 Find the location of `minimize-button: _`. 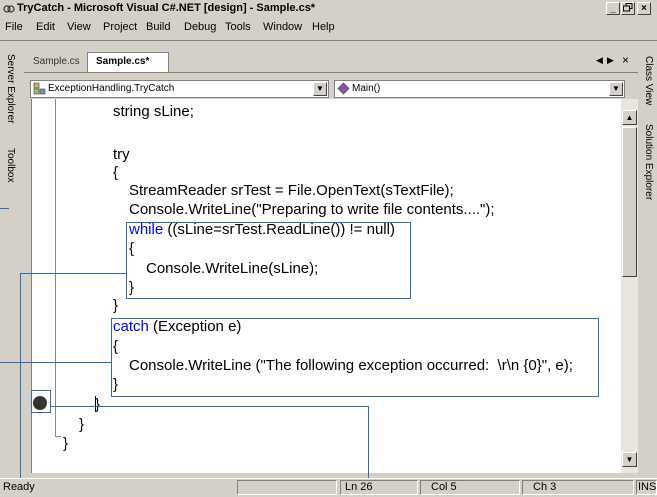

minimize-button: _ is located at coordinates (613, 8).